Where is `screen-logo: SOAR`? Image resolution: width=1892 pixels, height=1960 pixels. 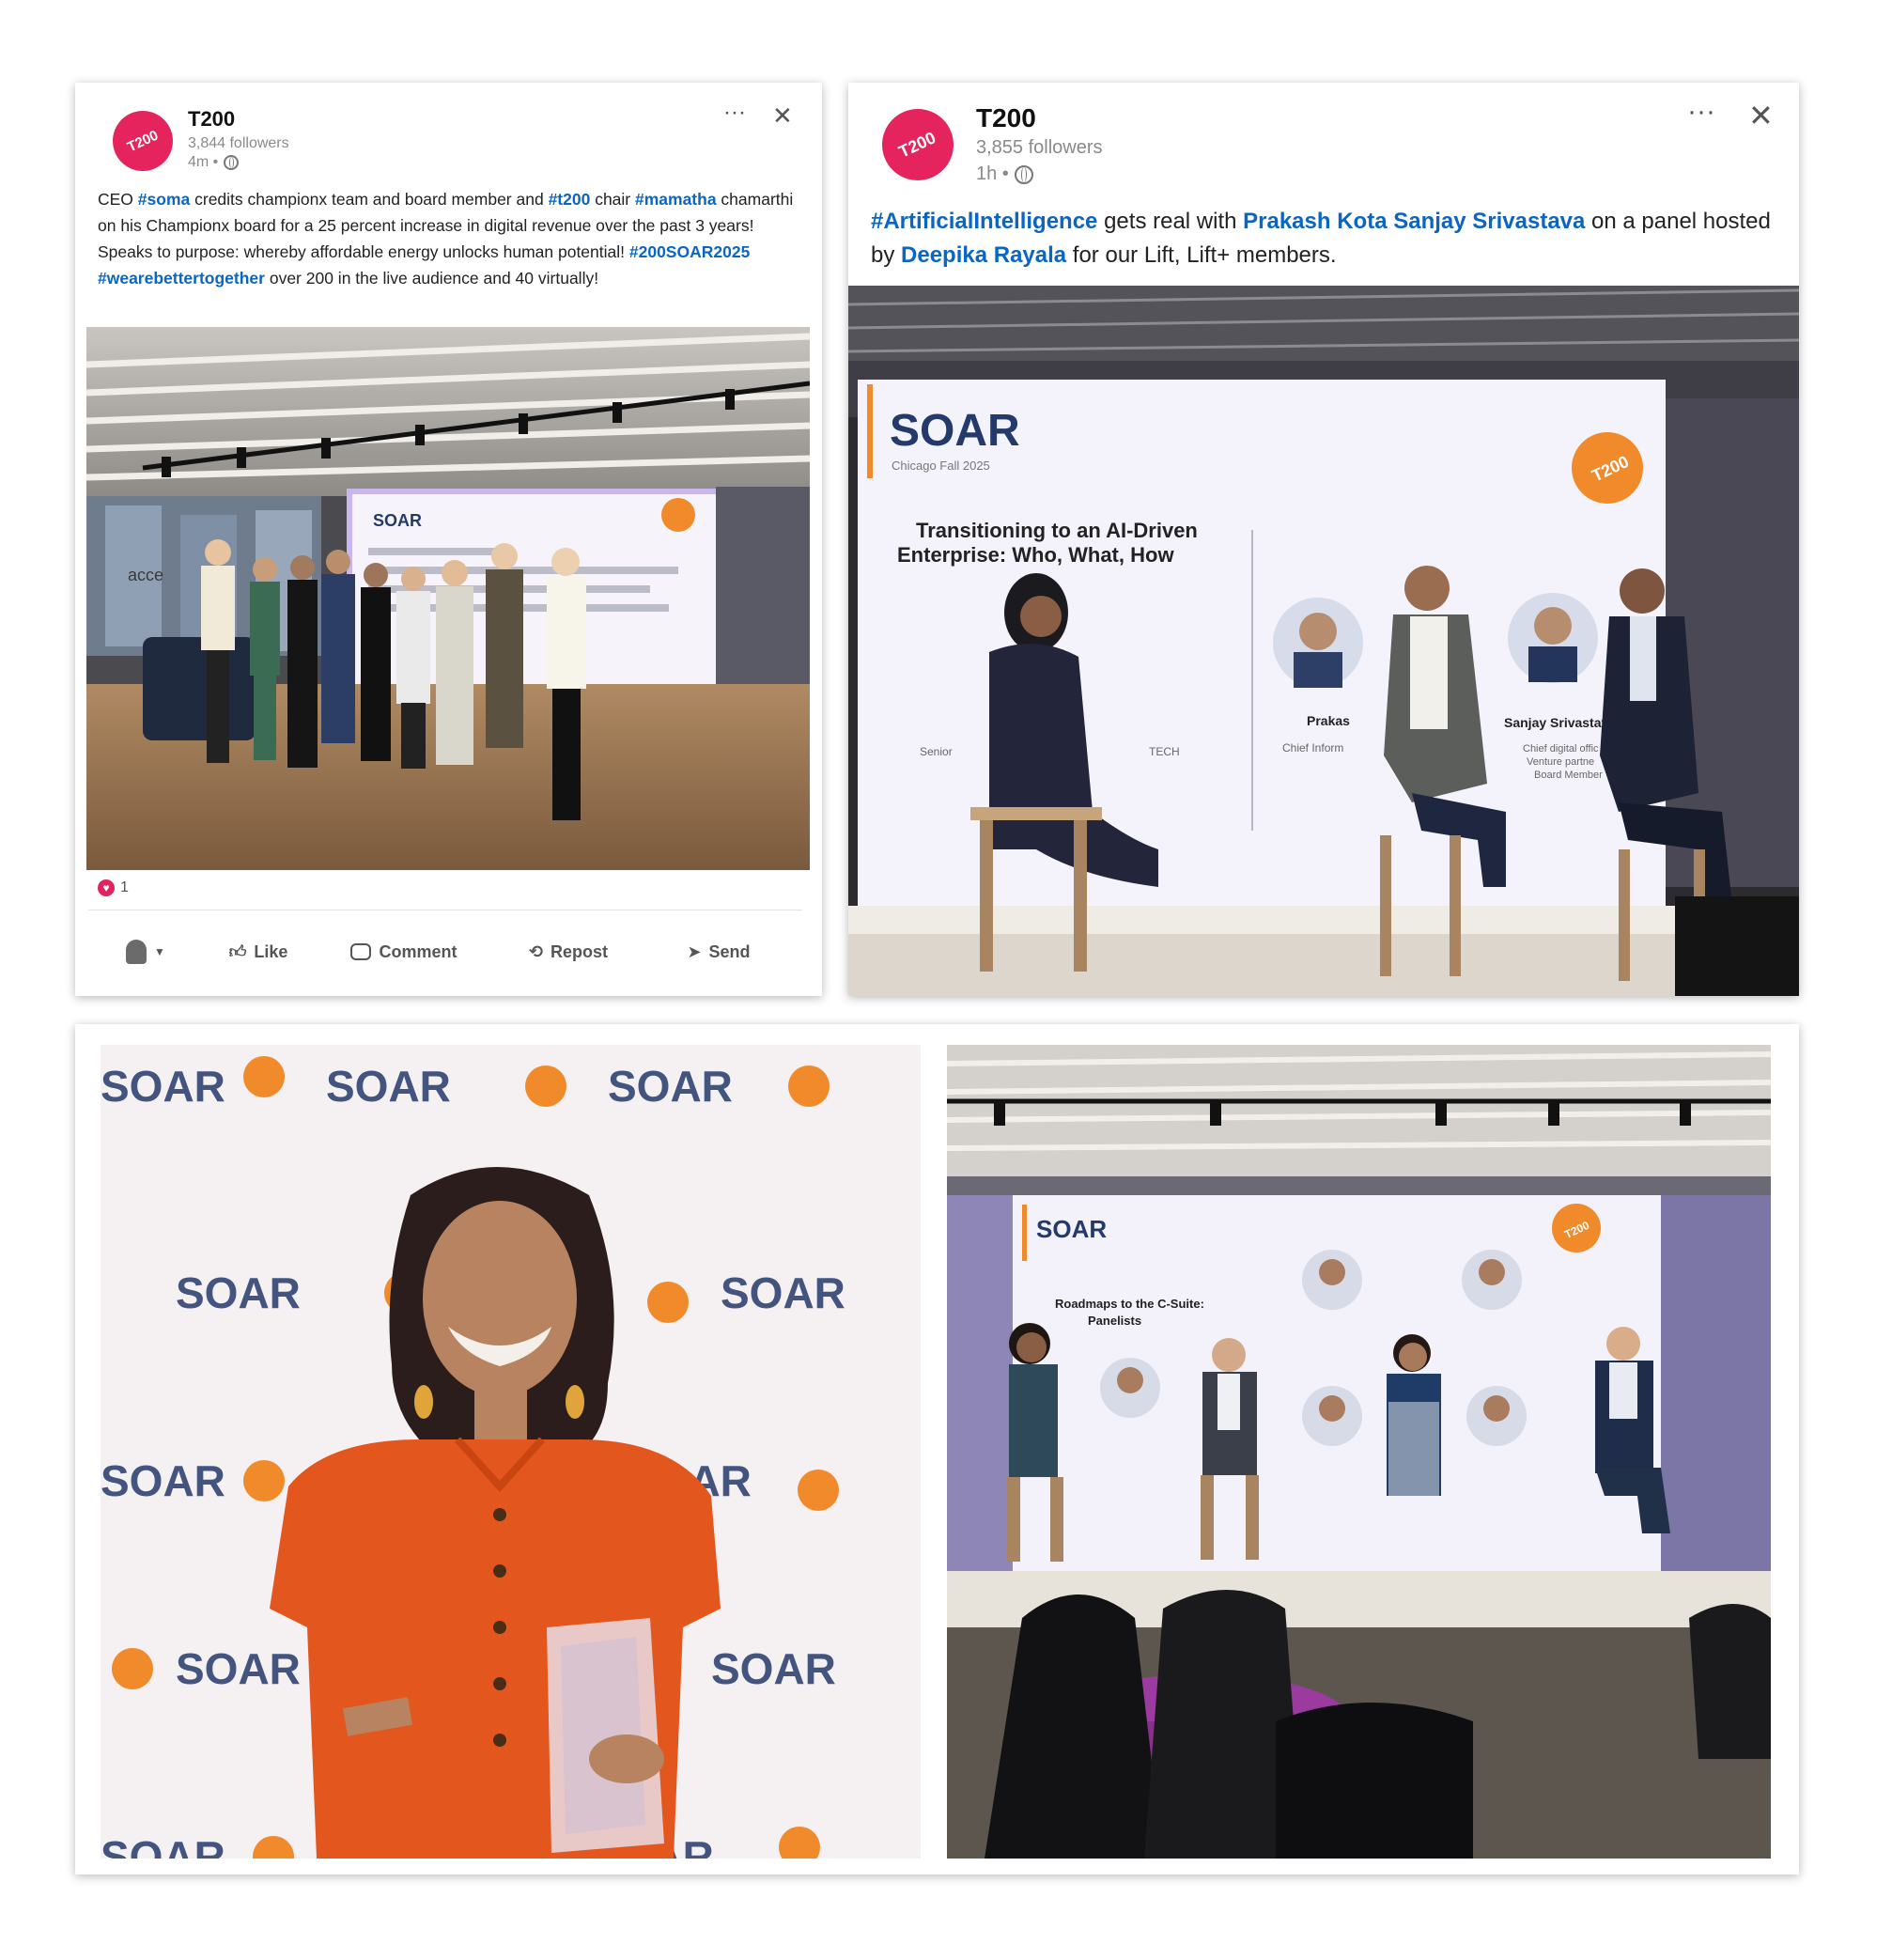
screen-logo: SOAR is located at coordinates (397, 520).